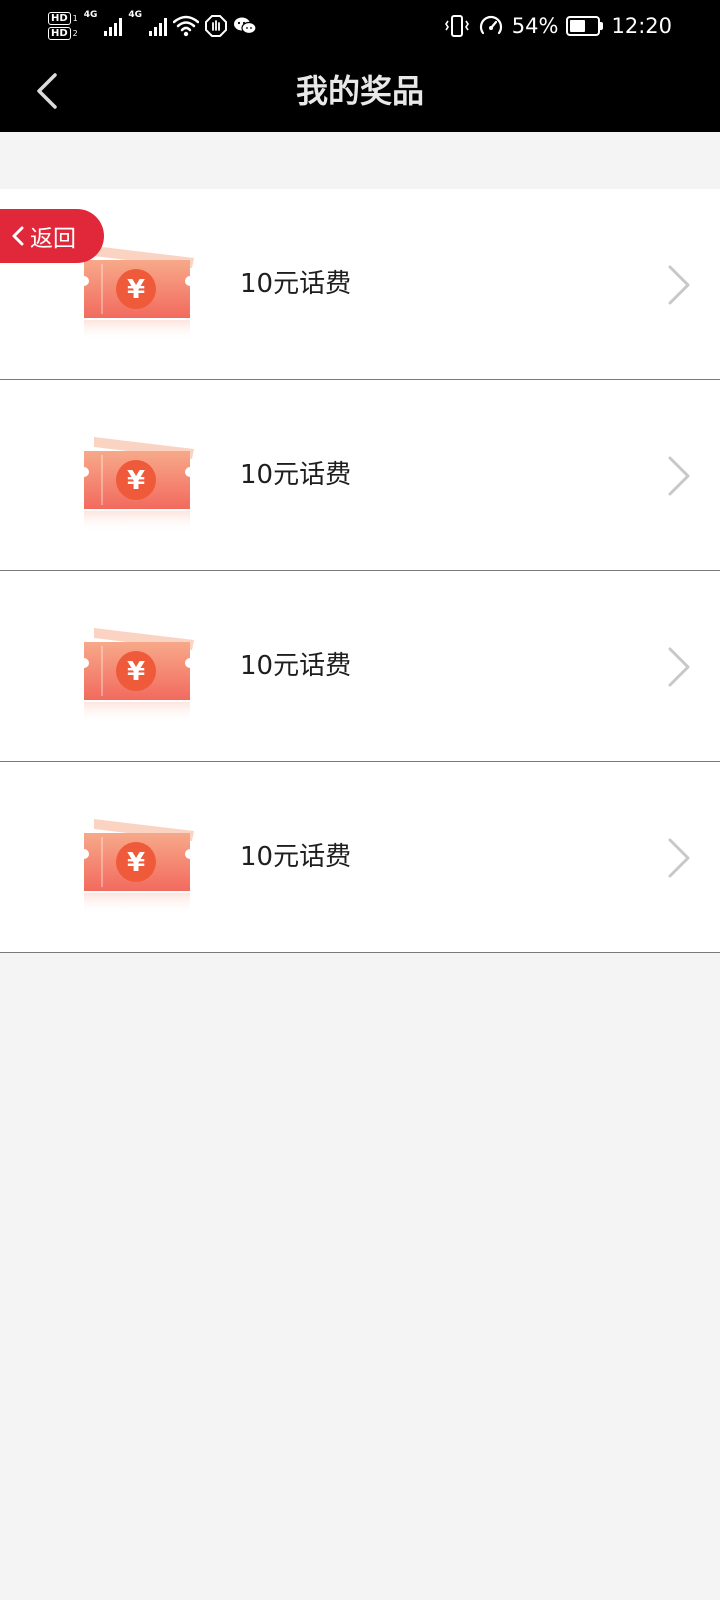 The height and width of the screenshot is (1600, 720). I want to click on hd-badge-2: HD, so click(59, 33).